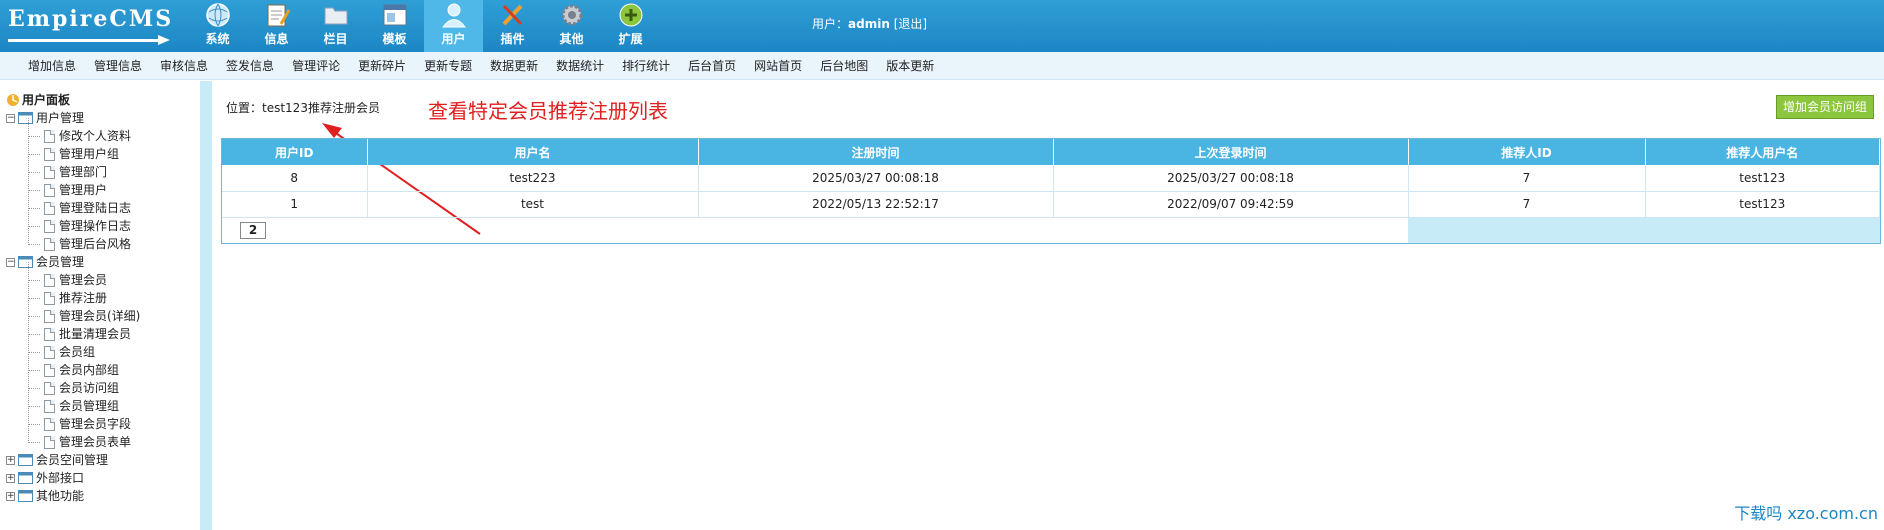  I want to click on sidebar-item-member-forms: 管理会员表单, so click(73, 442).